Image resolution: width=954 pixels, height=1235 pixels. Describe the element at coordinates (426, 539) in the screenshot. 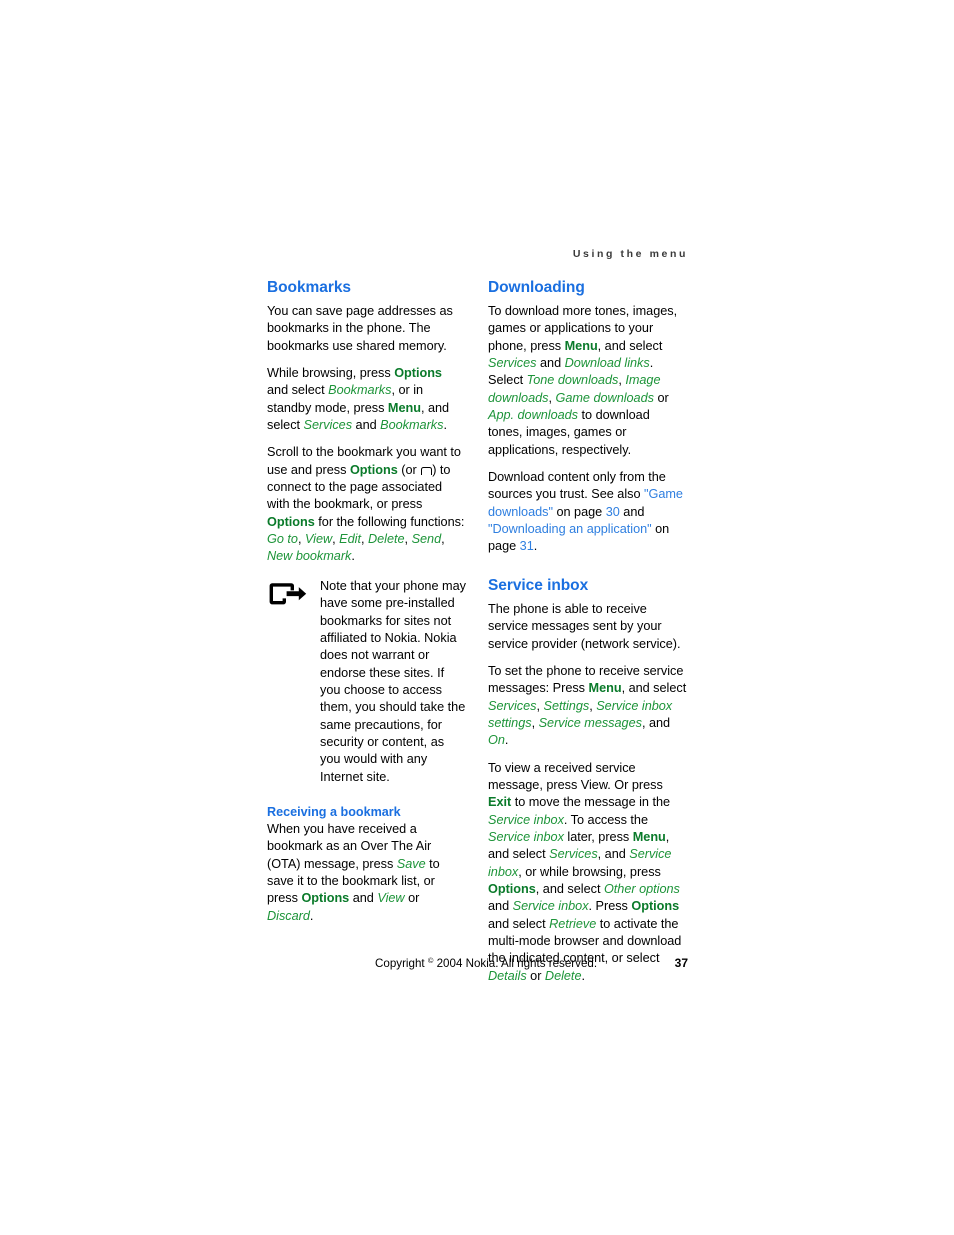

I see `menu-item: Send` at that location.